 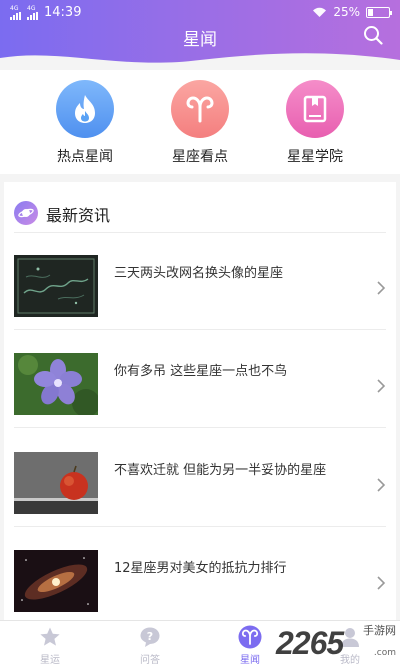 I want to click on tab-mine: 我的, so click(x=350, y=645).